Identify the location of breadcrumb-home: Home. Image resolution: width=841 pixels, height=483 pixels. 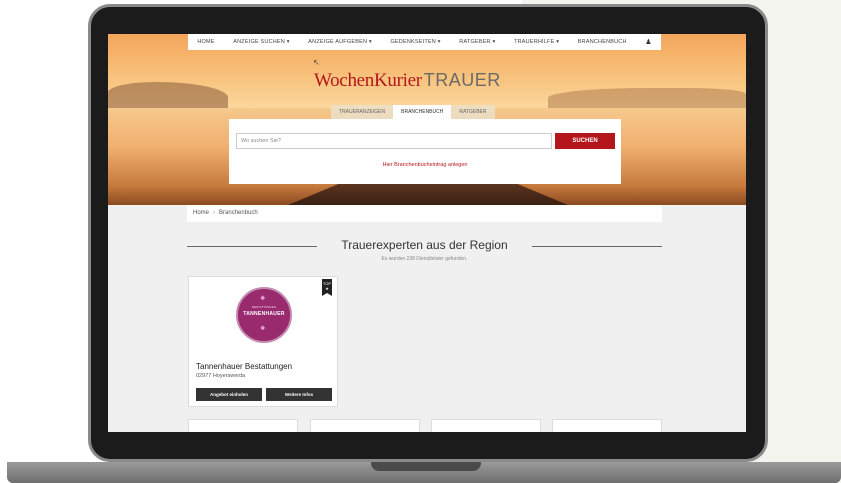
(201, 213).